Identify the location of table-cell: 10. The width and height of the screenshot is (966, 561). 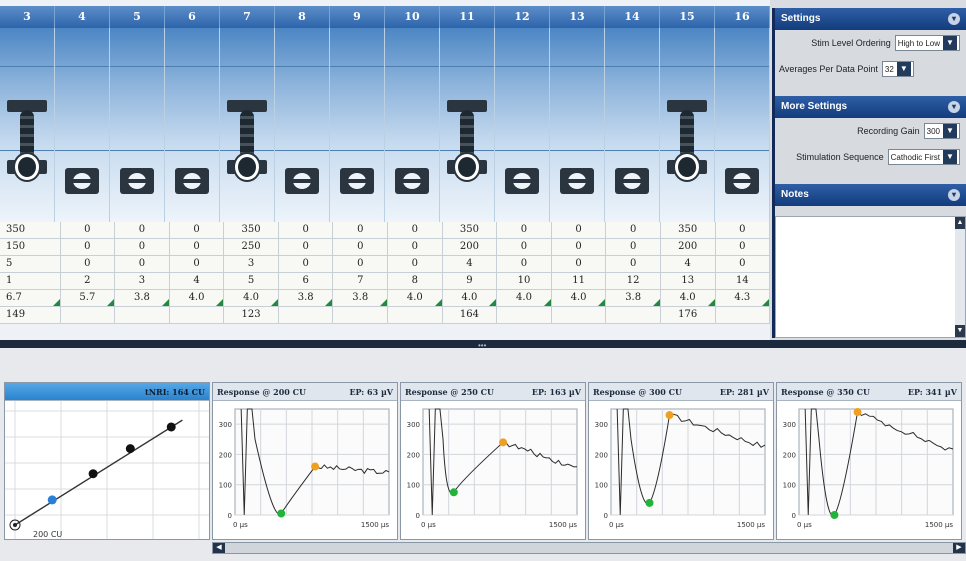
(524, 281).